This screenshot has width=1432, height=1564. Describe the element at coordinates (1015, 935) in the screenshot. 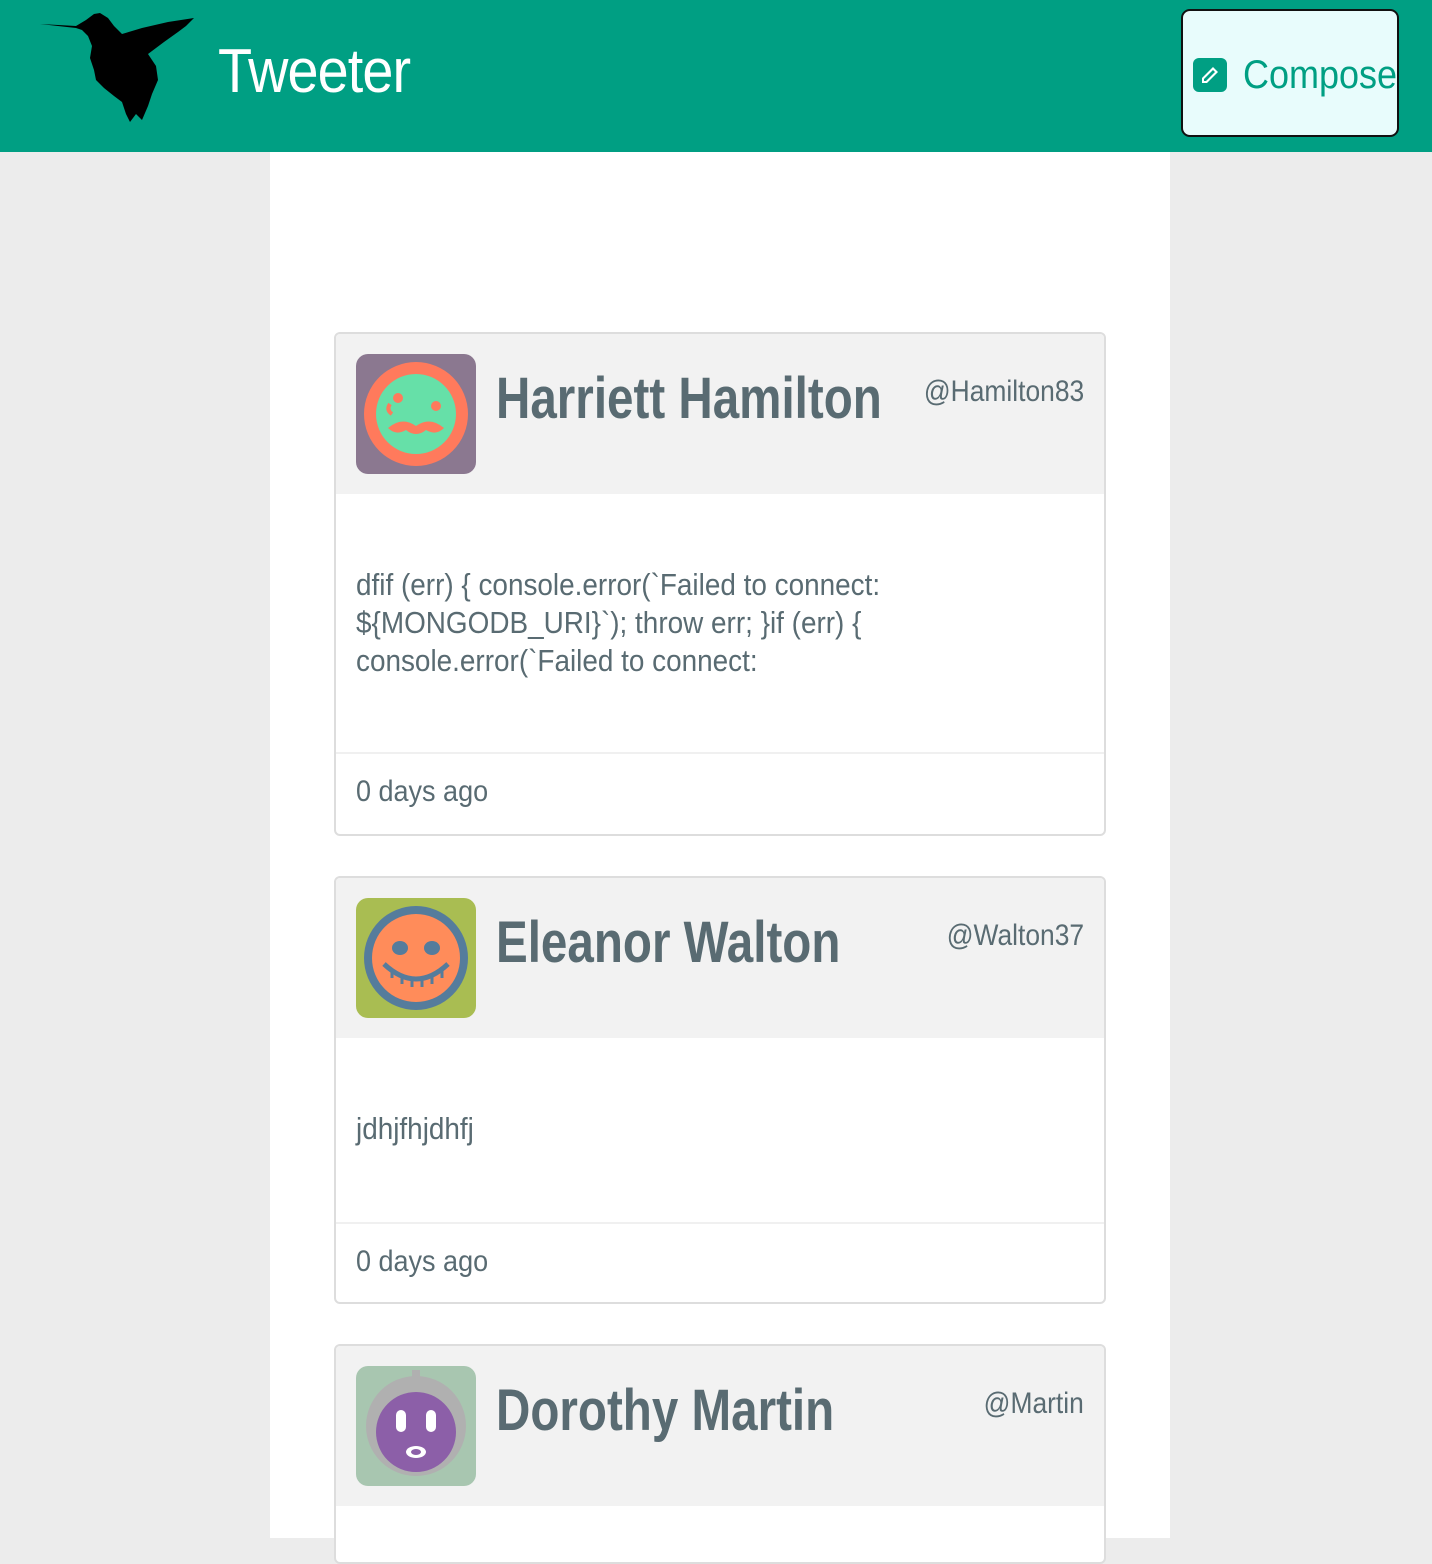

I see `tweet-author-handle: @Walton37` at that location.